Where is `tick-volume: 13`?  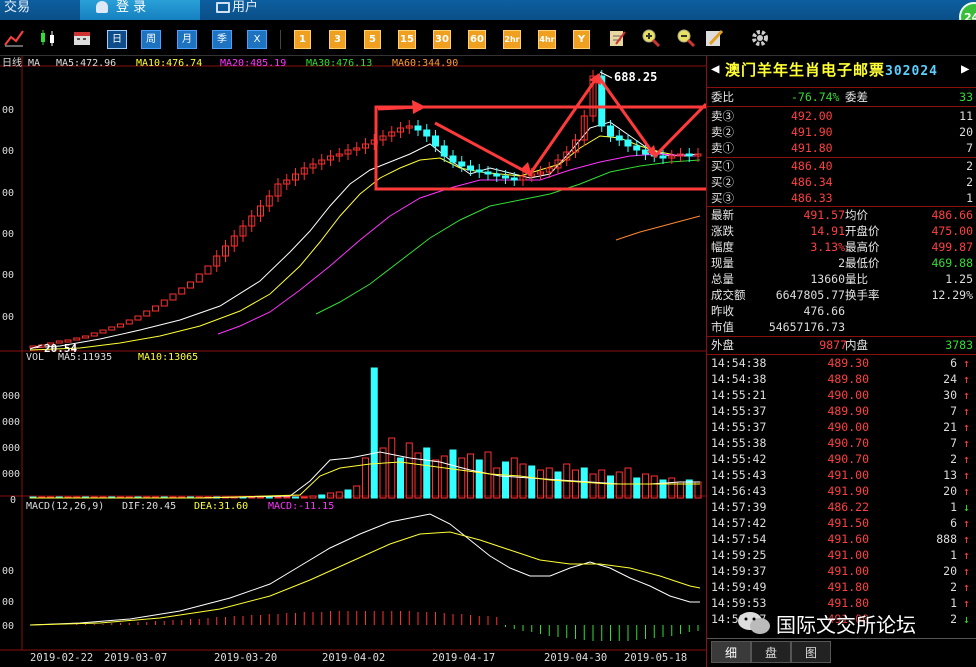
tick-volume: 13 is located at coordinates (950, 475).